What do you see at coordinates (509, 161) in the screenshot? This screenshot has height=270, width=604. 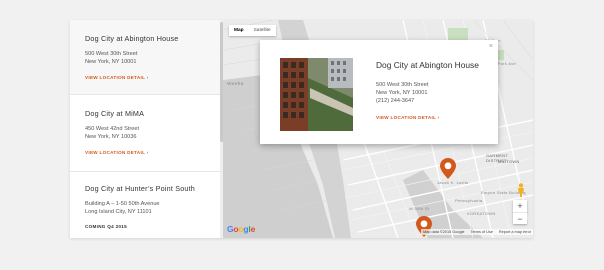 I see `map-label-midtown: MIDTOWN` at bounding box center [509, 161].